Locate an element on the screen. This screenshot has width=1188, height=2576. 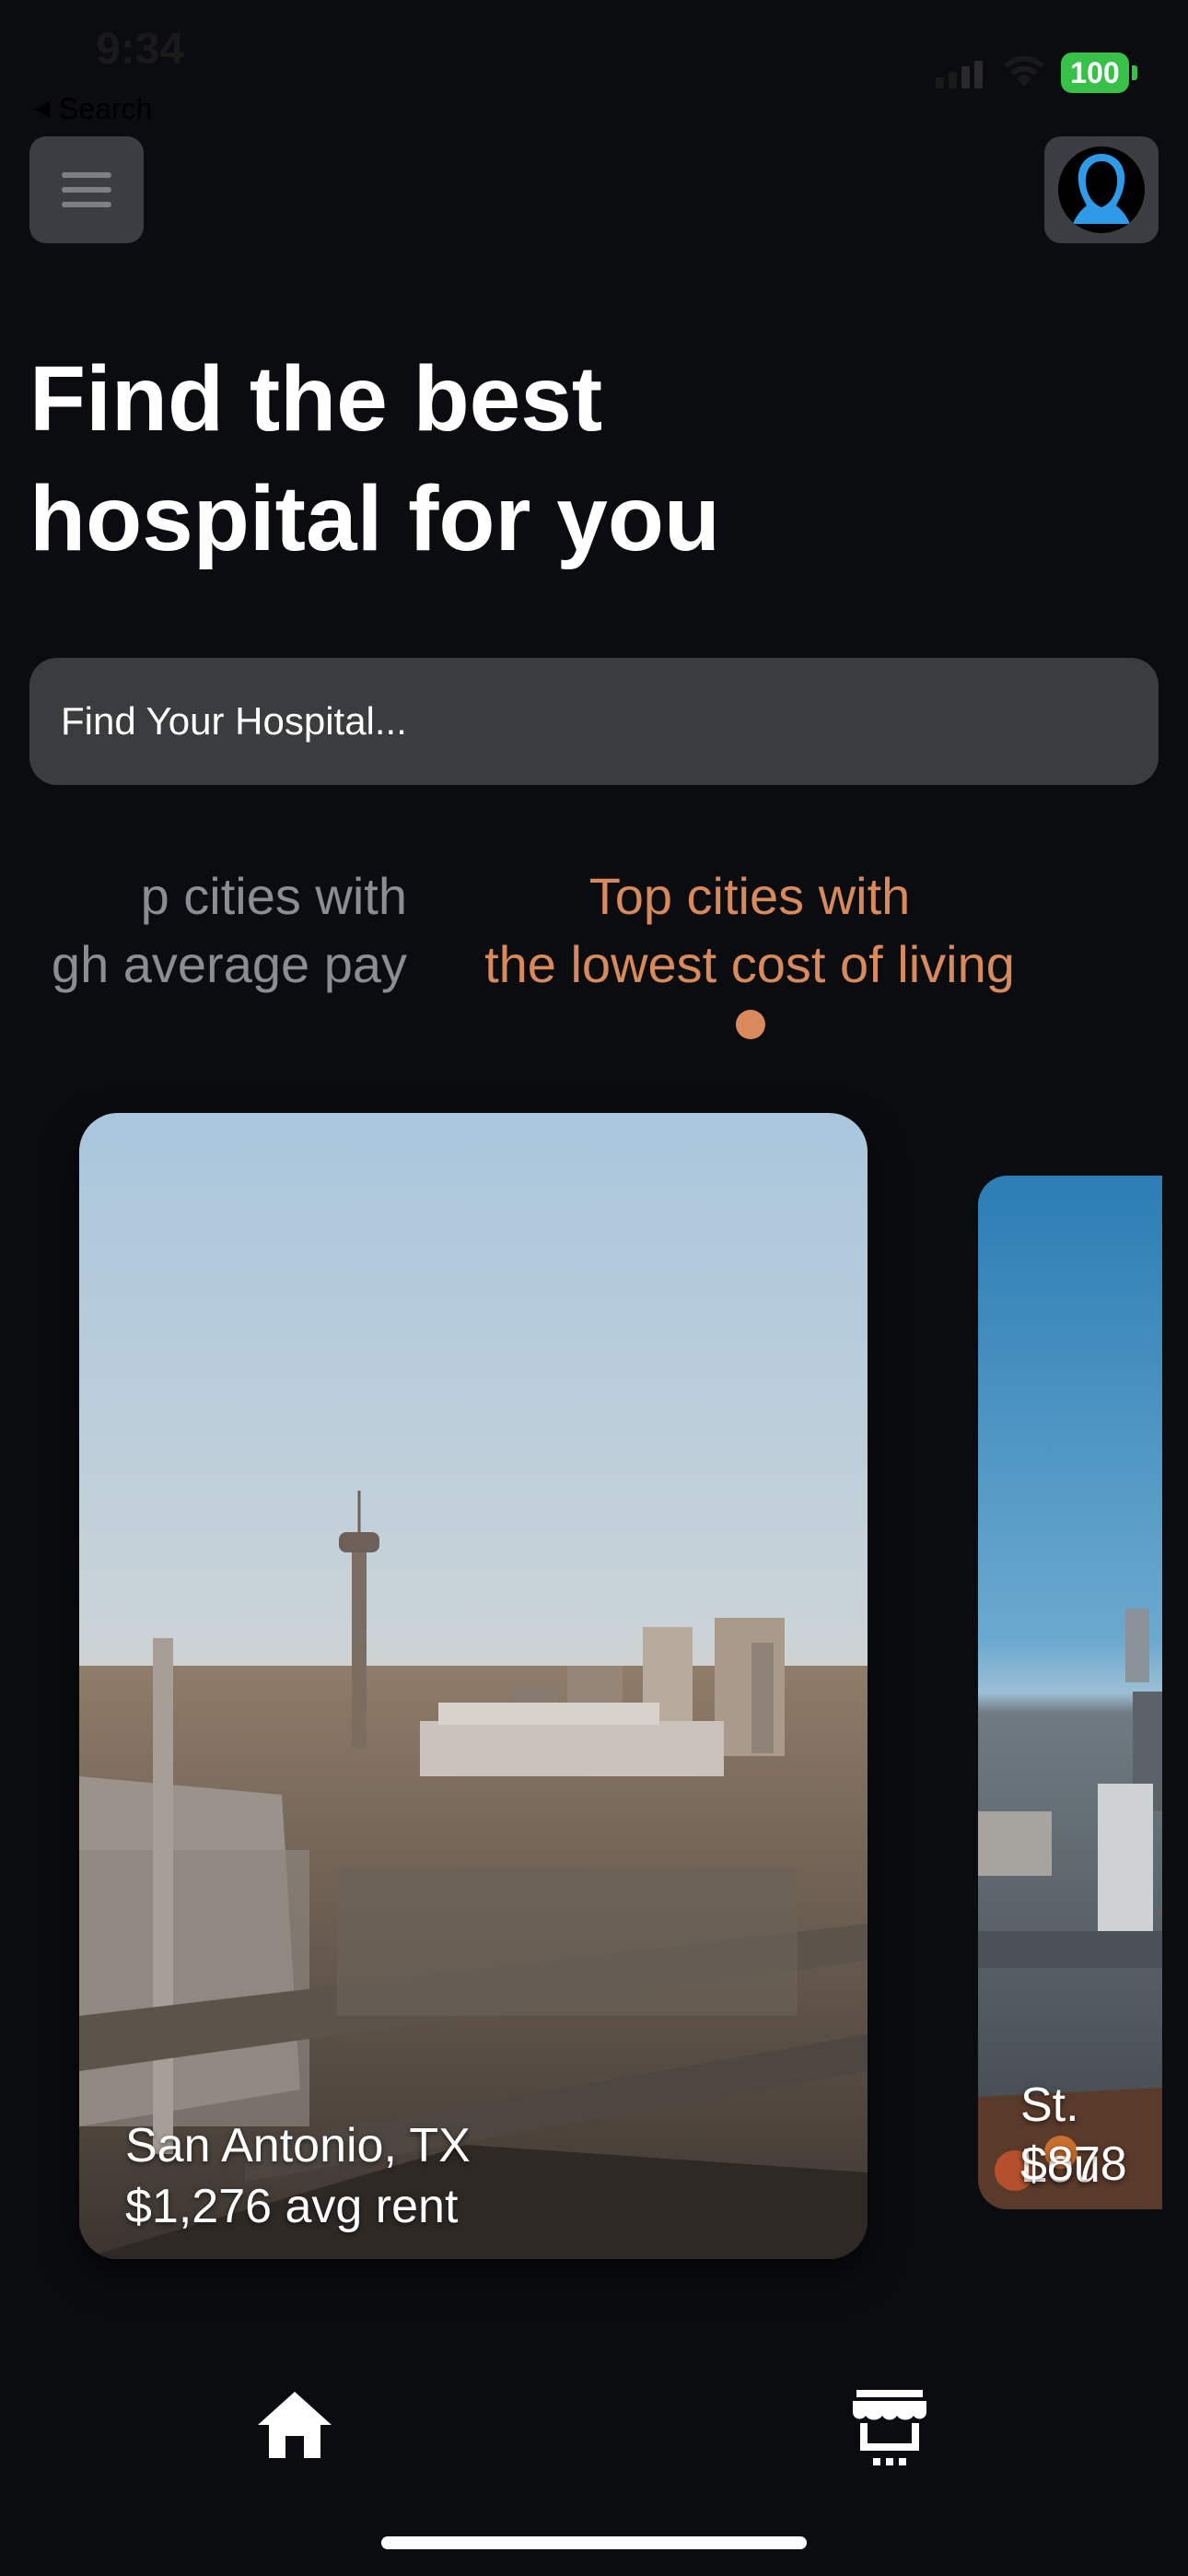
page-title: Find the best hospital for you is located at coordinates (582, 459).